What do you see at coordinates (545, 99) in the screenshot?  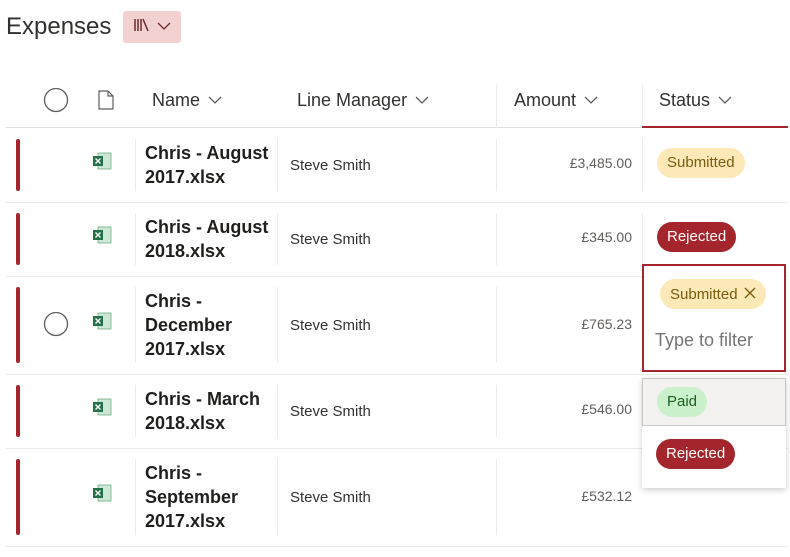 I see `column-header-amount-label: Amount` at bounding box center [545, 99].